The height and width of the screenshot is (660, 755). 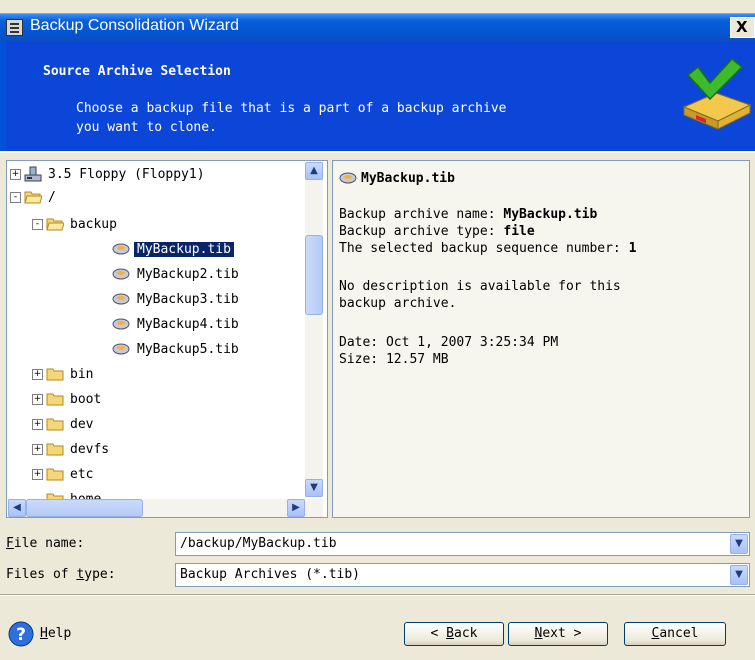 I want to click on tree-item-mybackup5: MyBackup5.tib, so click(x=155, y=349).